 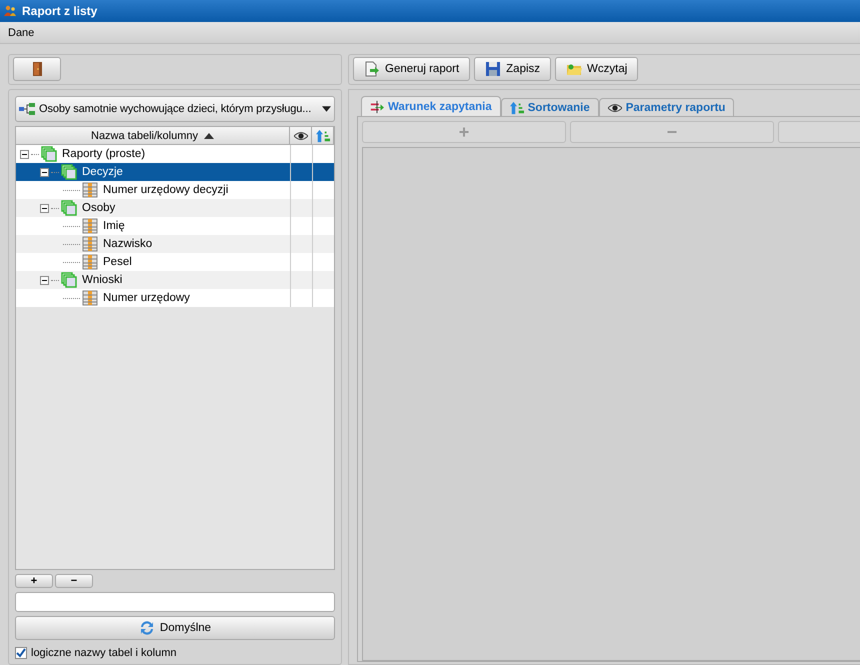 I want to click on remove-button: −, so click(x=74, y=581).